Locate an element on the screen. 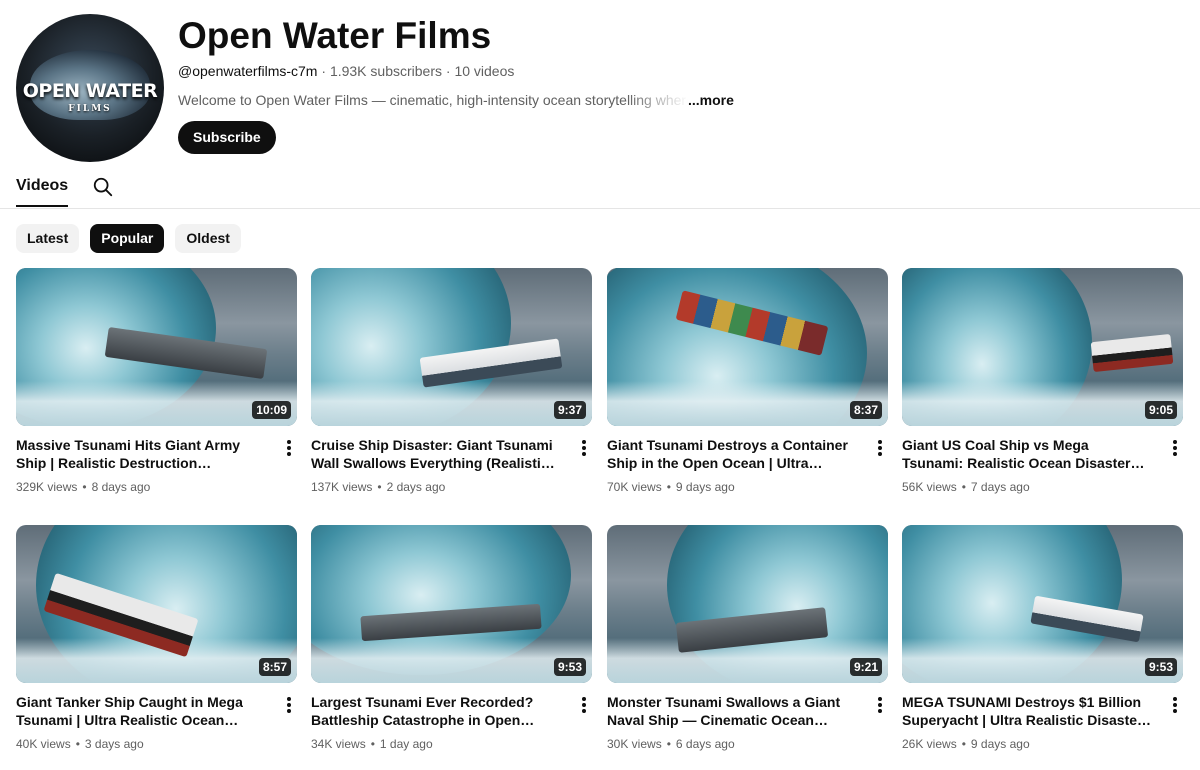  video-meta: 34K views • 1 day ago is located at coordinates (372, 744).